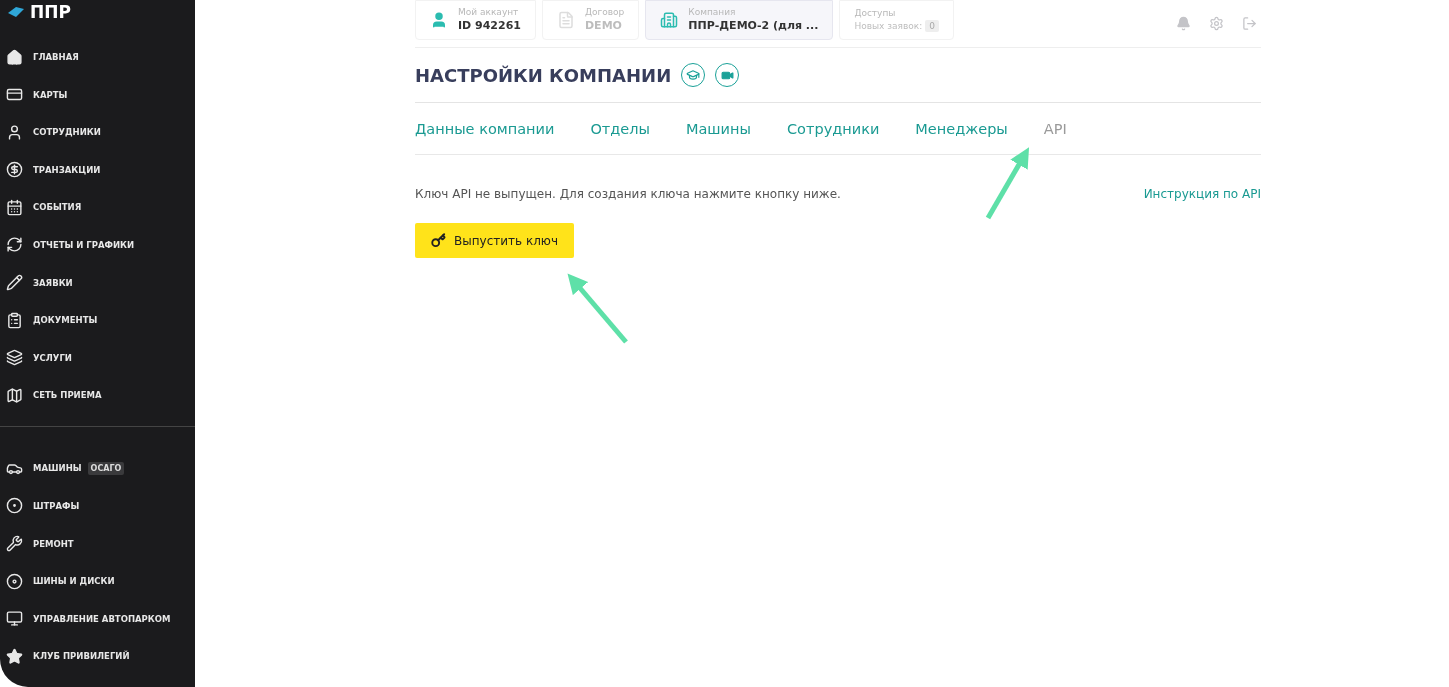 The image size is (1449, 687). Describe the element at coordinates (14, 57) in the screenshot. I see `home-icon` at that location.